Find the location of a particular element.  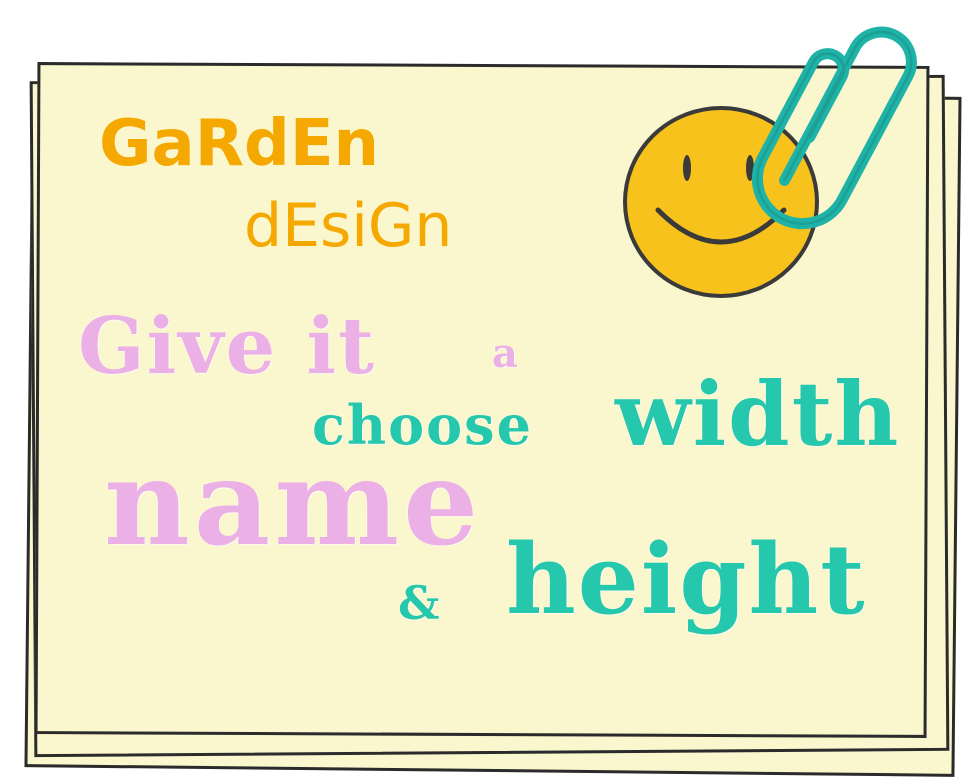

paperclip-icon is located at coordinates (834, 128).